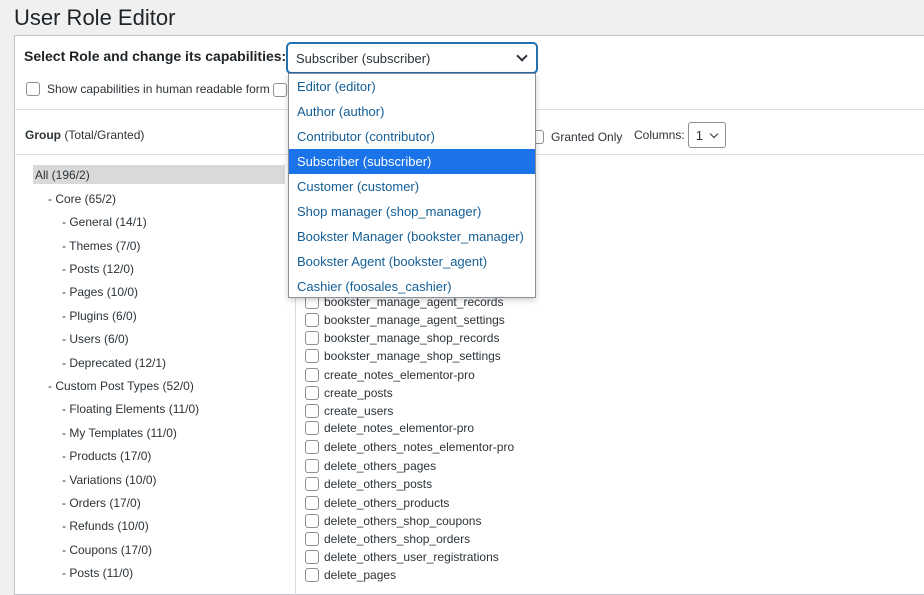 This screenshot has height=595, width=924. Describe the element at coordinates (158, 89) in the screenshot. I see `human-readable-label: Show capabilities in human readable form` at that location.